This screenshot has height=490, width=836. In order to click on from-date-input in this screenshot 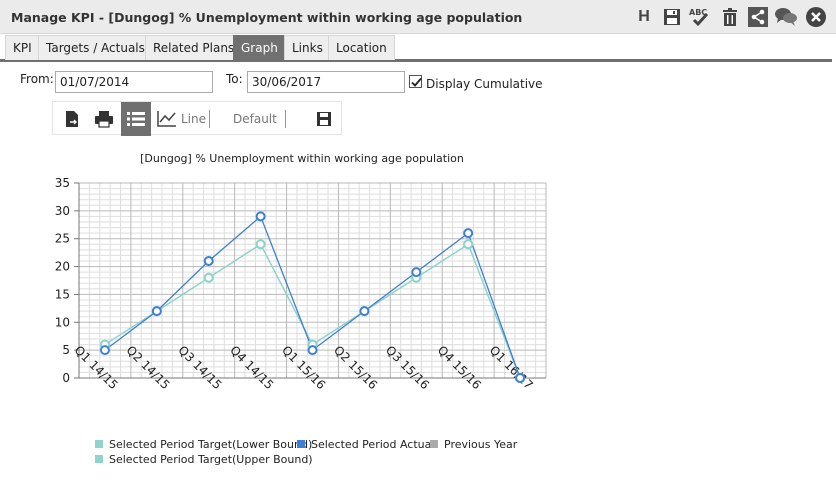, I will do `click(134, 82)`.